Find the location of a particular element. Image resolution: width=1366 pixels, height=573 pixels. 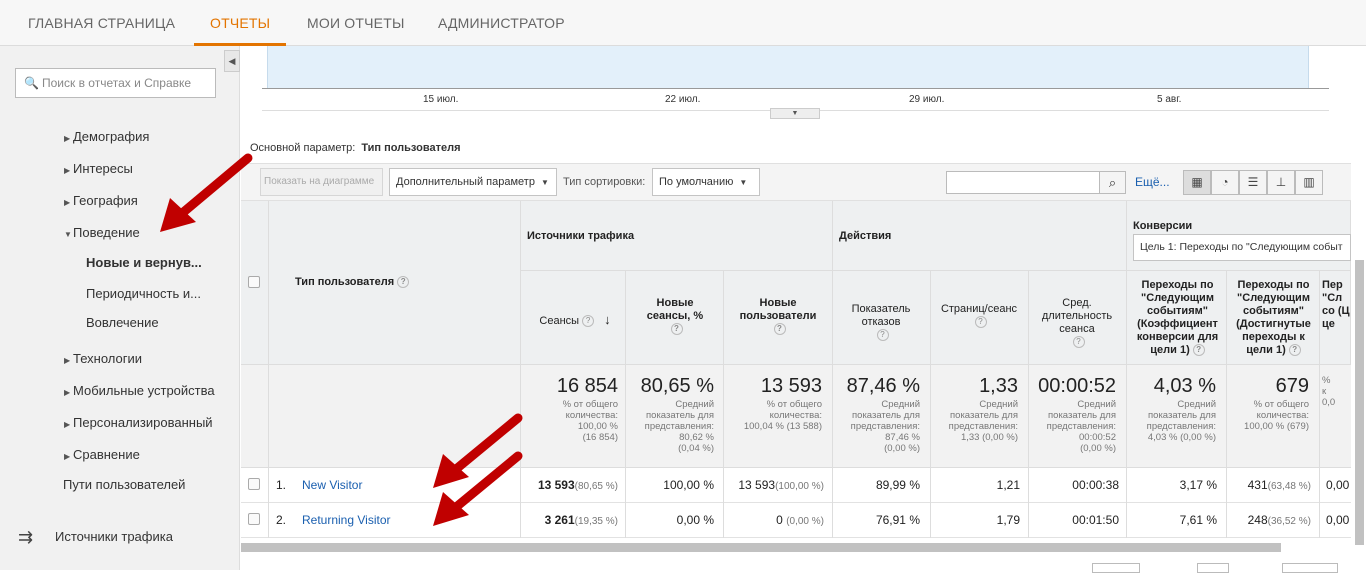

sidebar-item-label: География is located at coordinates (105, 200).